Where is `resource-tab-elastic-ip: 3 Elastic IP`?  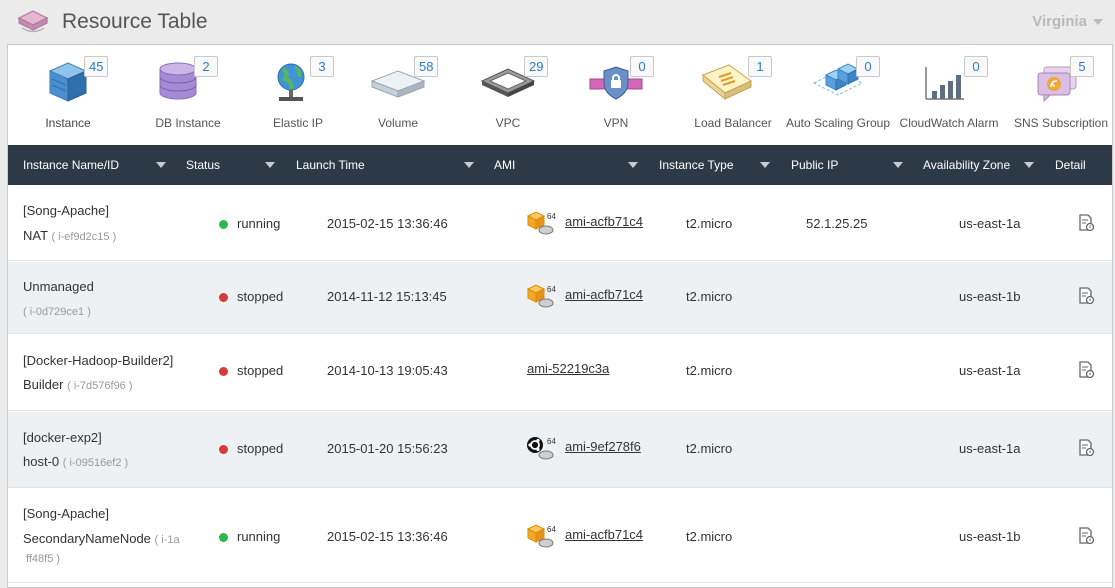 resource-tab-elastic-ip: 3 Elastic IP is located at coordinates (298, 95).